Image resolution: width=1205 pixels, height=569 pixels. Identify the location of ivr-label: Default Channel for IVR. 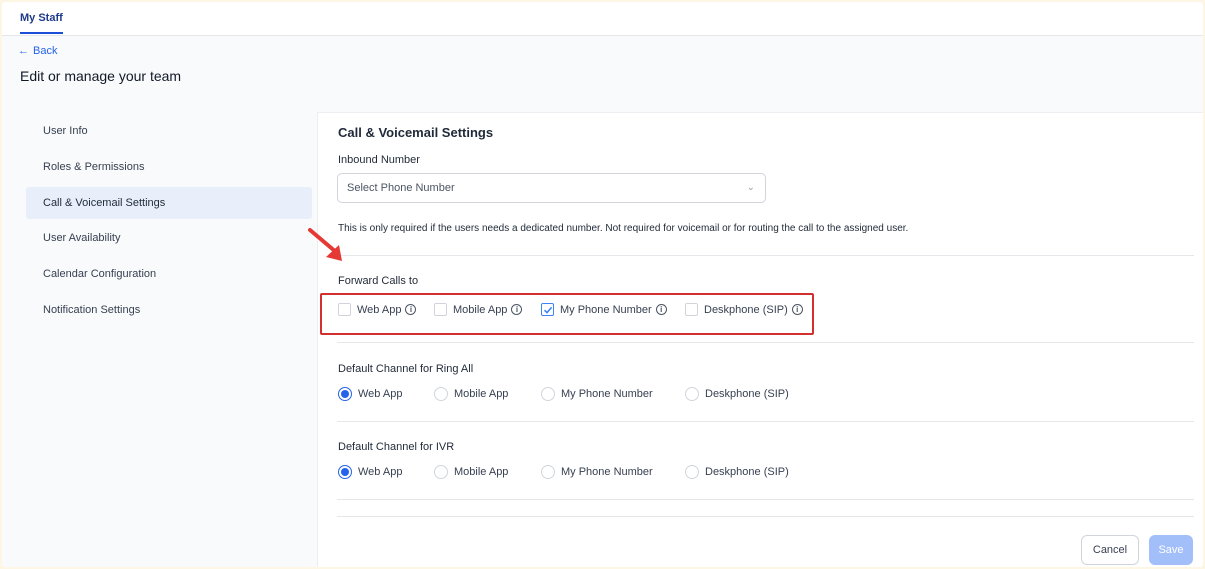
(396, 447).